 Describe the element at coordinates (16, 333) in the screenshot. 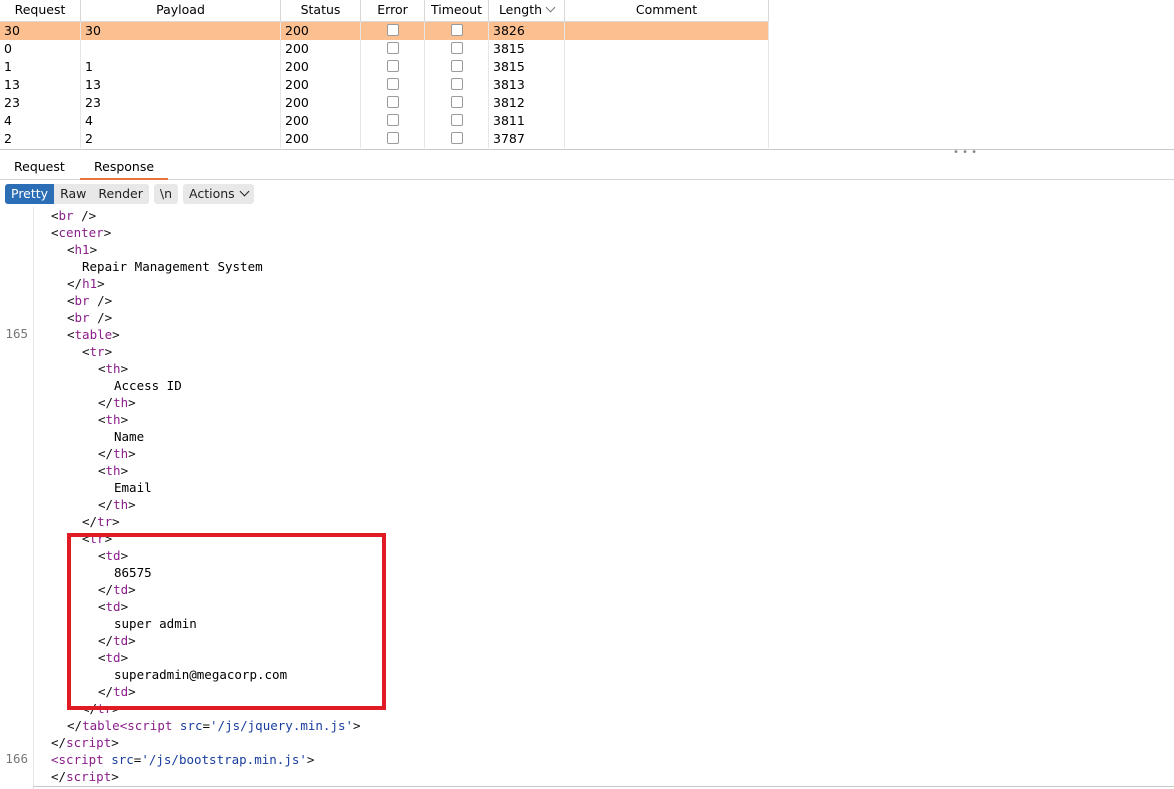

I see `line-number: 165` at that location.